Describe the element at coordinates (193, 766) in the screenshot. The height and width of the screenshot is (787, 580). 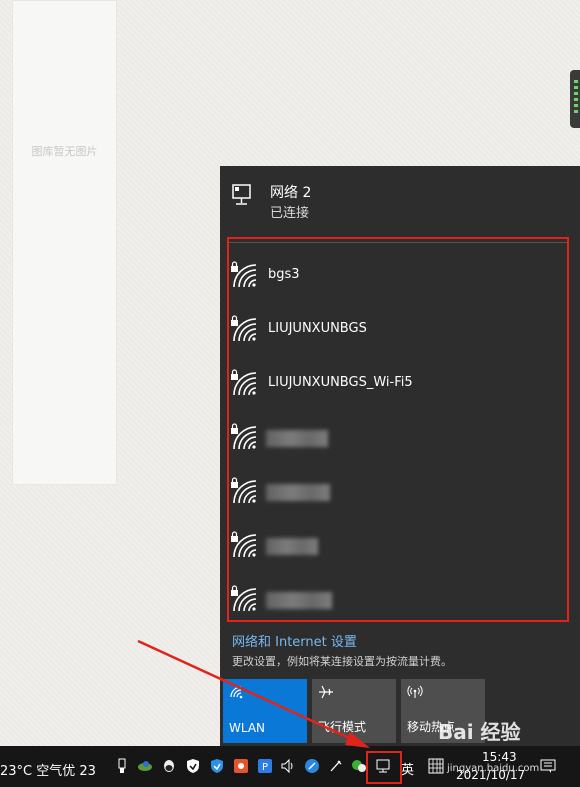
I see `security-shield-icon` at that location.